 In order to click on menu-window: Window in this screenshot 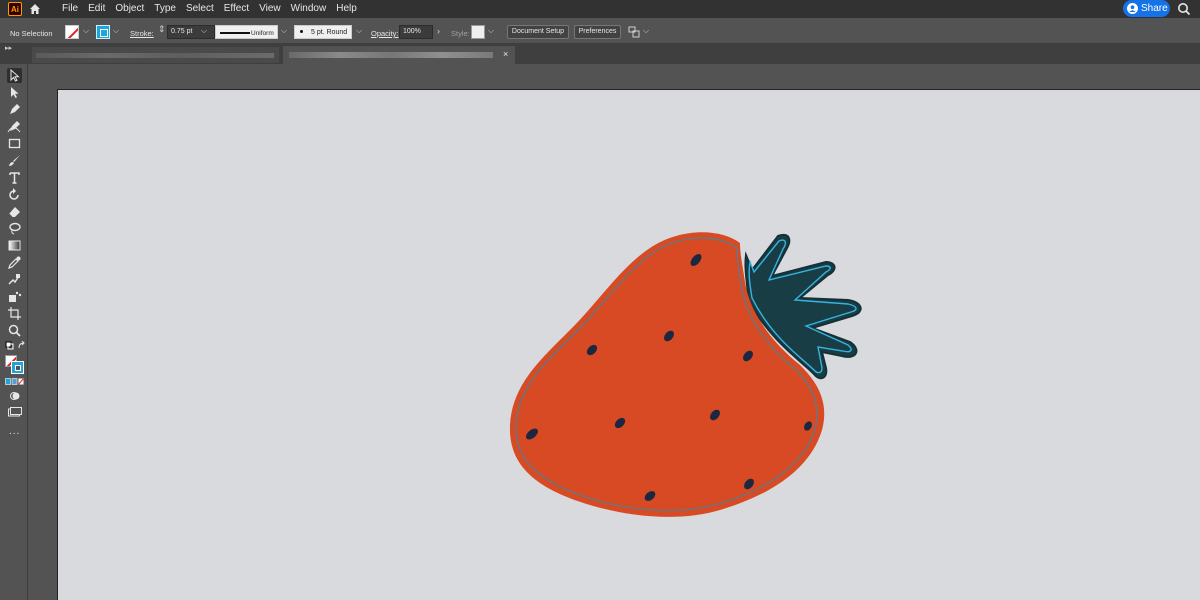, I will do `click(309, 9)`.